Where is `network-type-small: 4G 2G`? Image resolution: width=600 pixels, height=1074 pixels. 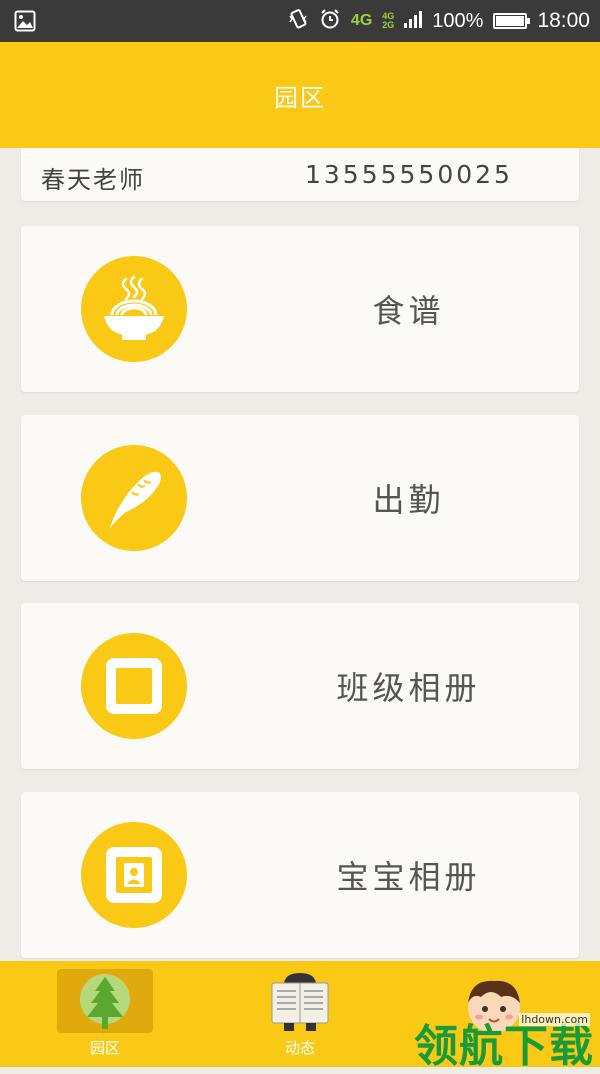
network-type-small: 4G 2G is located at coordinates (388, 20).